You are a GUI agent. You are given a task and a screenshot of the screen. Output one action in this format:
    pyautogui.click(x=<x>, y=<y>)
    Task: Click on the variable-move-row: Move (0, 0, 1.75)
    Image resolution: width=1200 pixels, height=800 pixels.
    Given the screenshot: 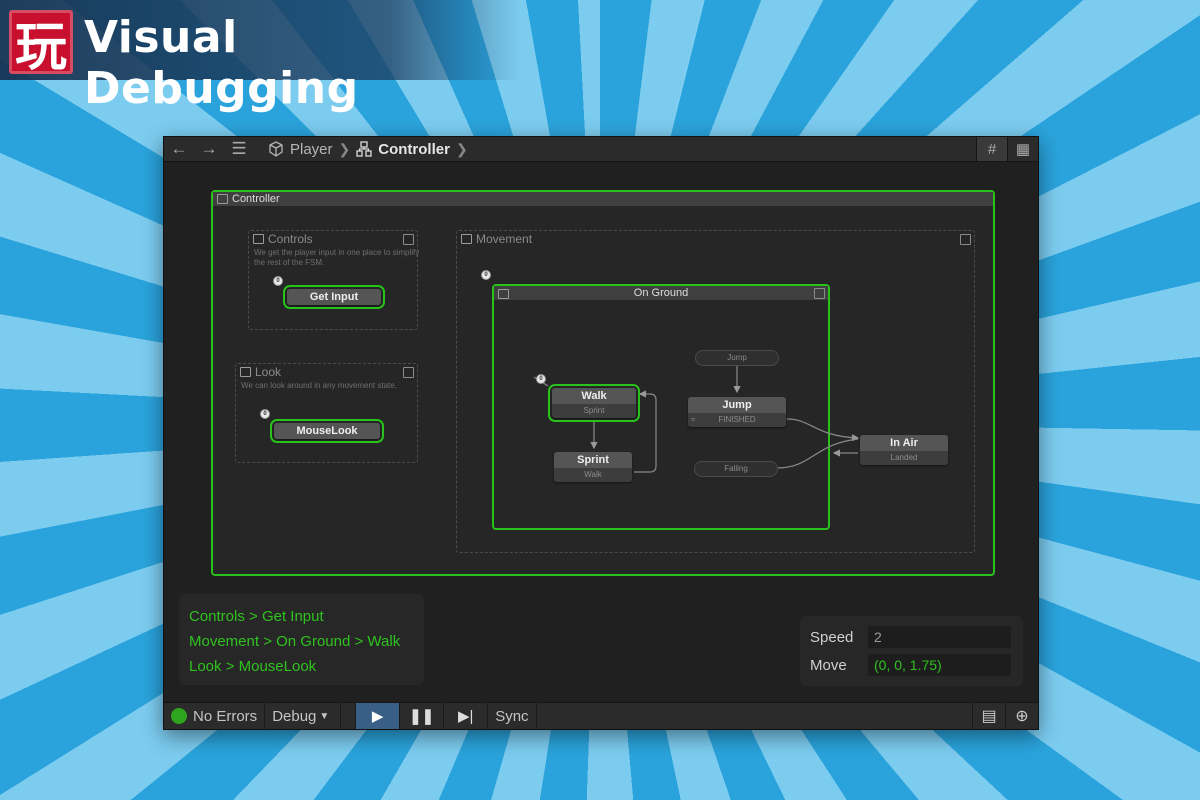 What is the action you would take?
    pyautogui.click(x=910, y=665)
    